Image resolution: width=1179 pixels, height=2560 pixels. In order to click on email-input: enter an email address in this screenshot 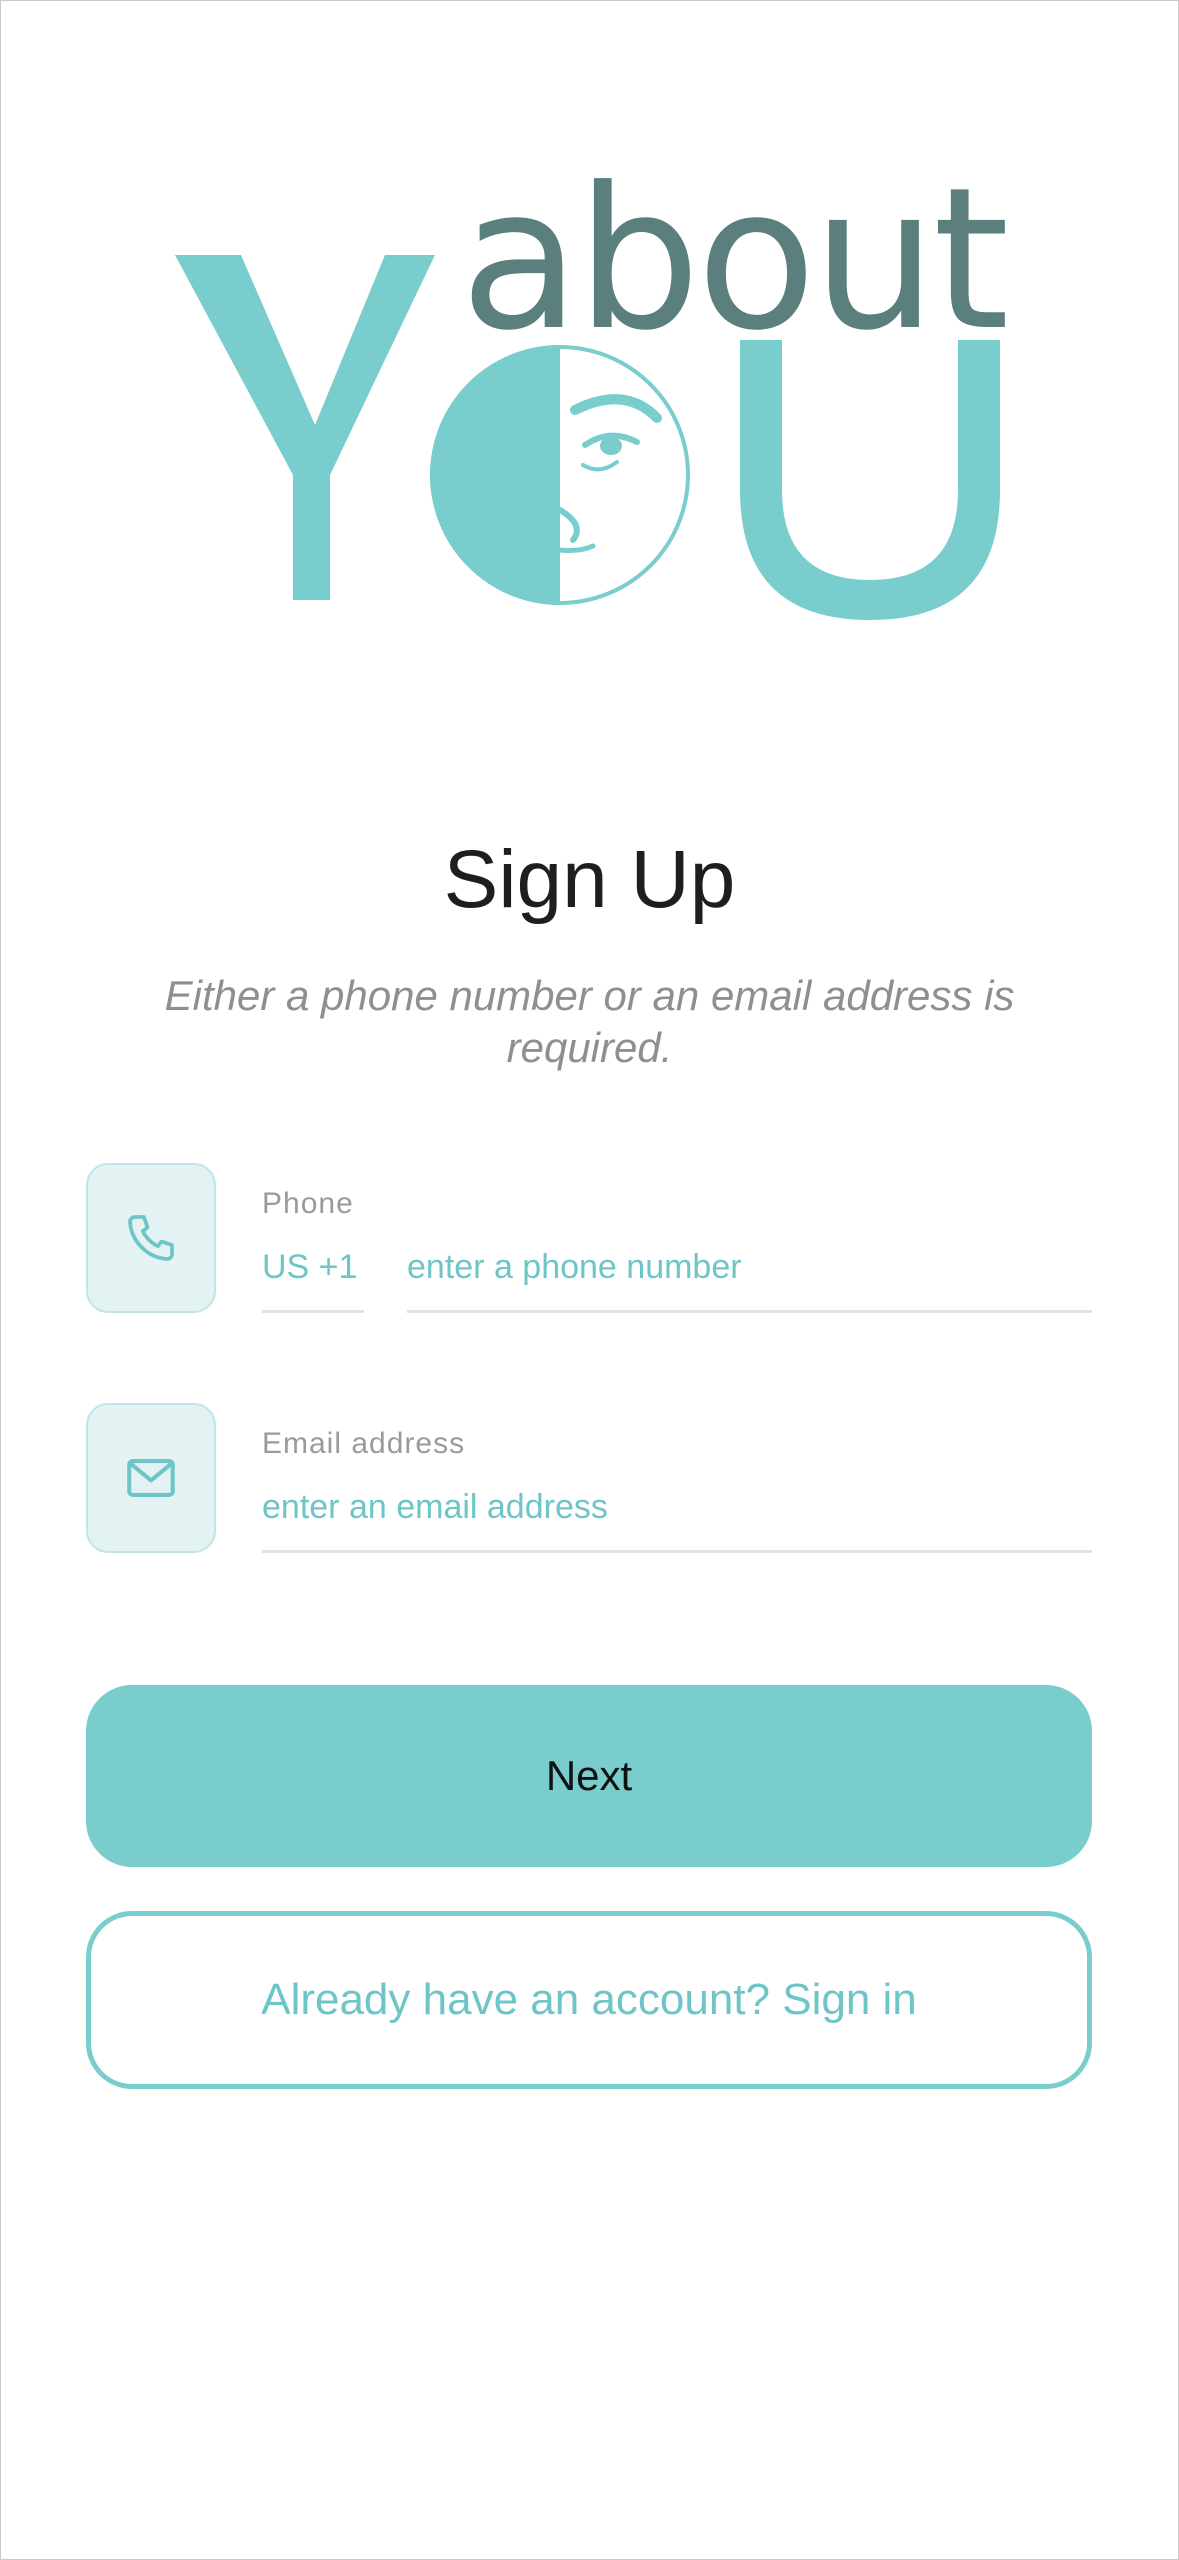, I will do `click(435, 1507)`.